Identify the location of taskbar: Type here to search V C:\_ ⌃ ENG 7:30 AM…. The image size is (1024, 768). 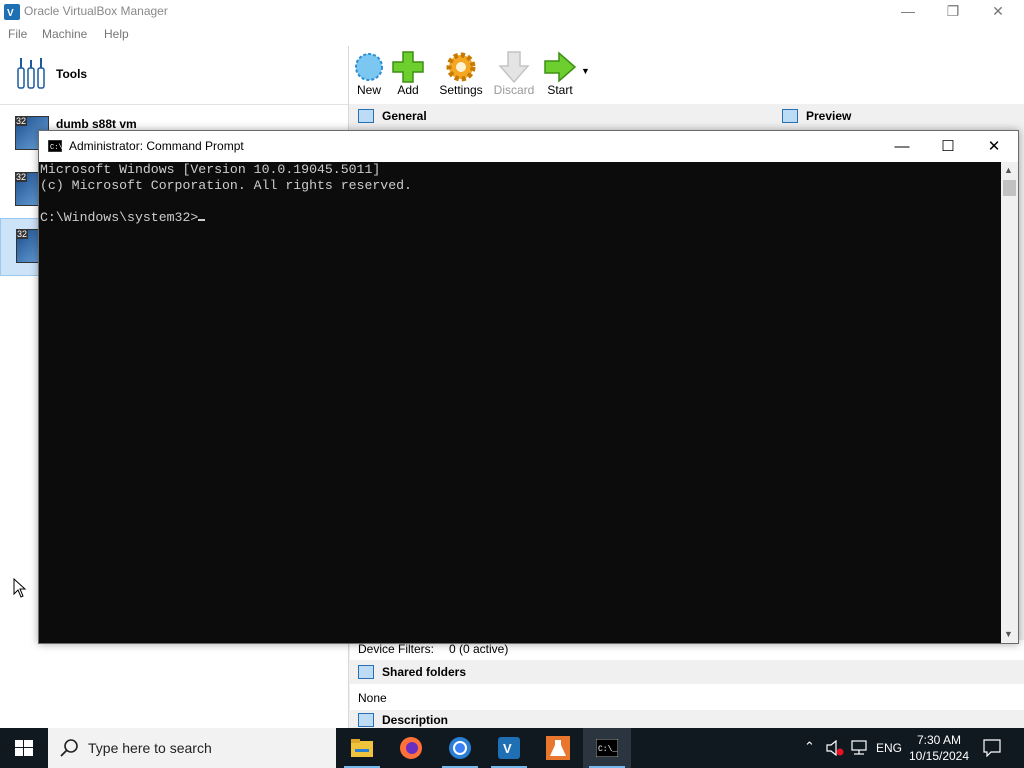
(512, 748).